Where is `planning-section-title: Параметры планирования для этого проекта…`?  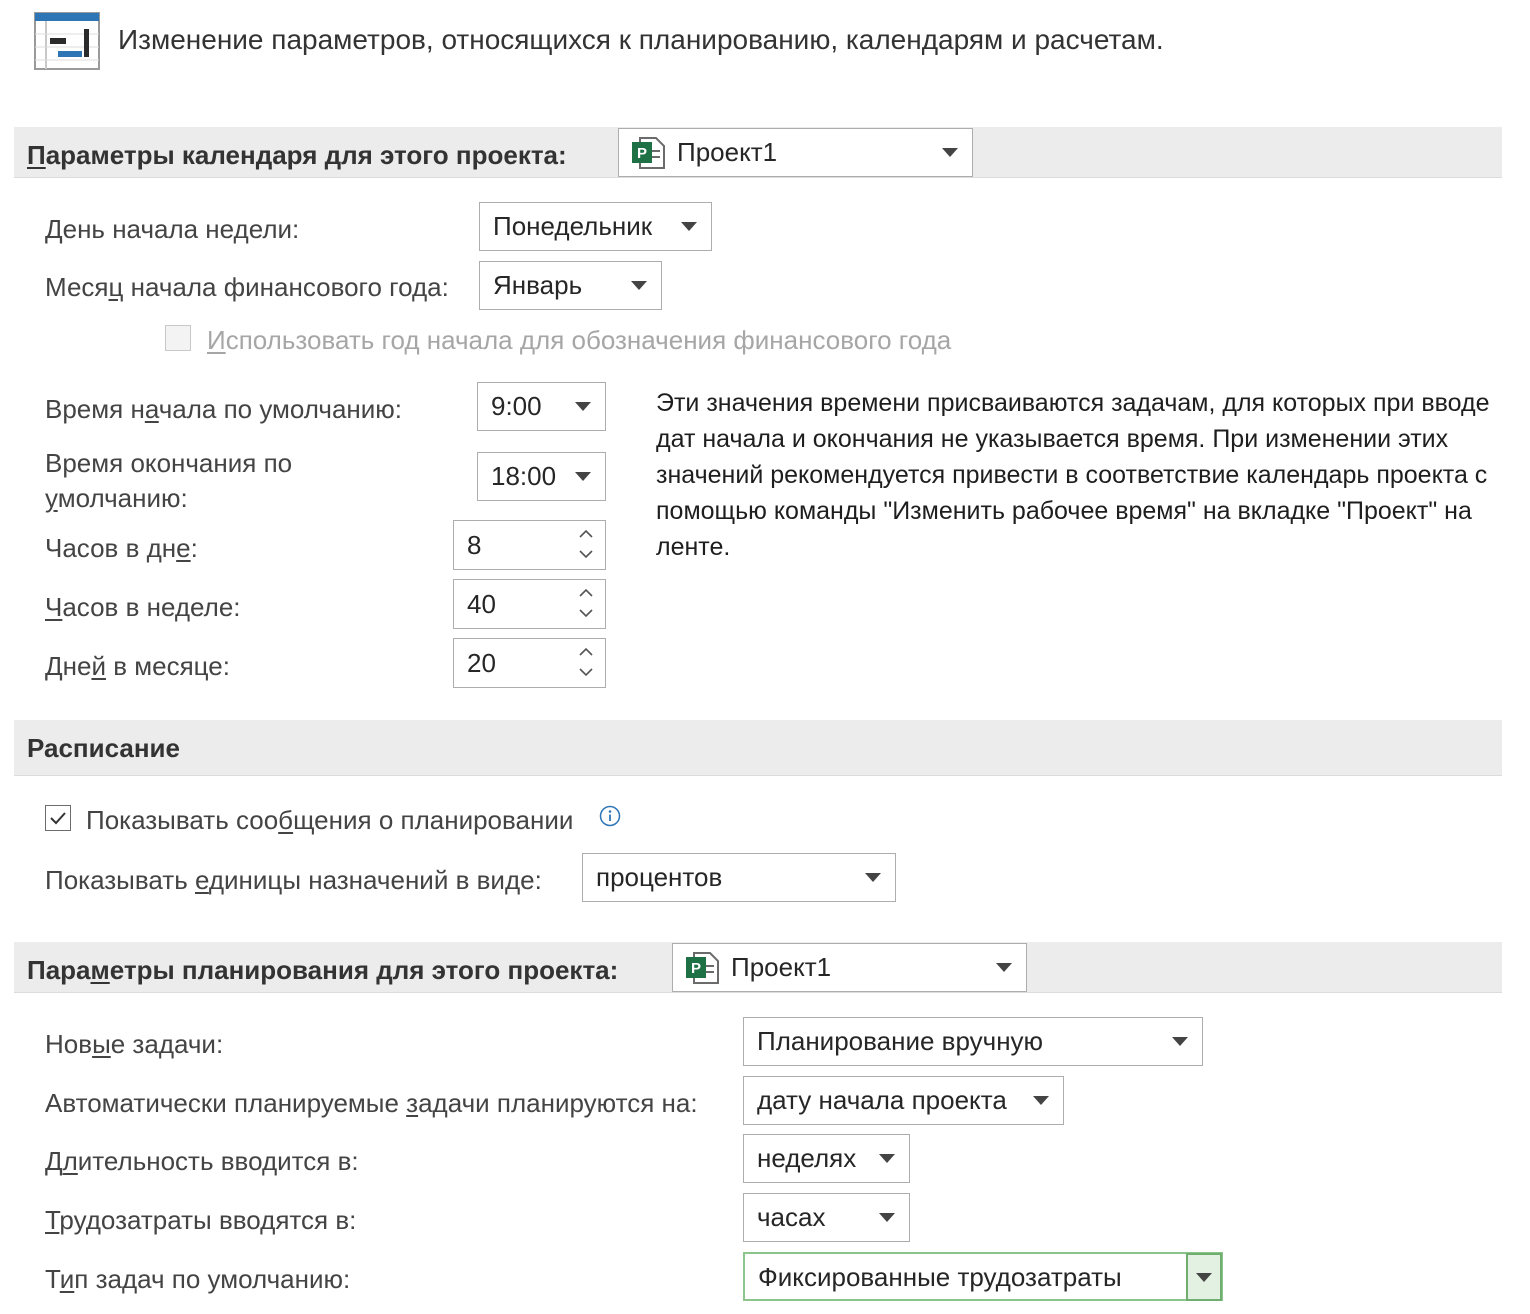 planning-section-title: Параметры планирования для этого проекта… is located at coordinates (323, 970).